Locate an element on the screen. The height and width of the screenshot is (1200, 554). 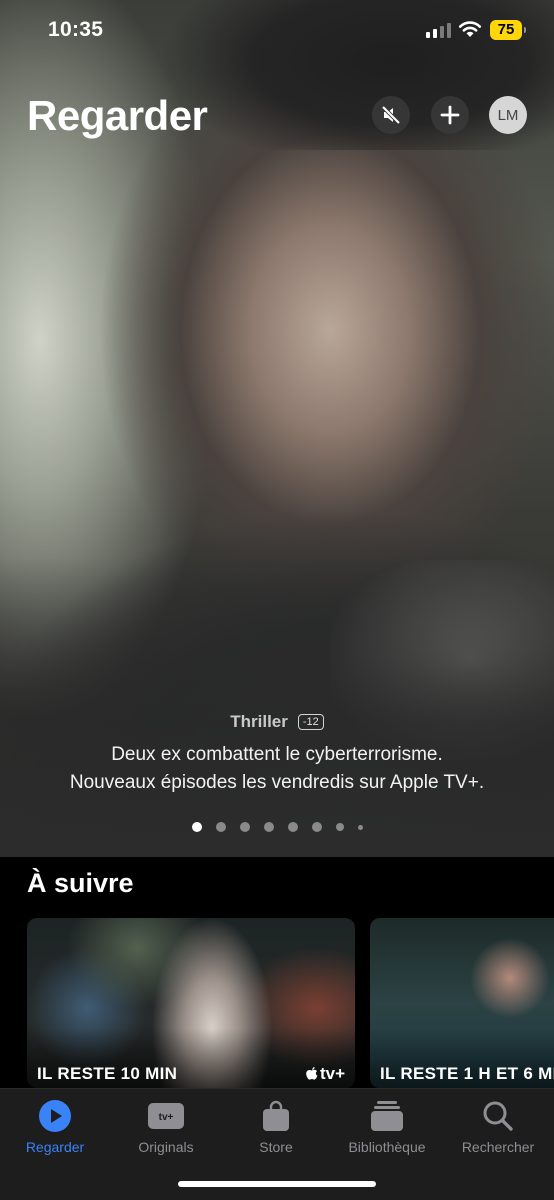
status-bar: 10:35 75 is located at coordinates (277, 30).